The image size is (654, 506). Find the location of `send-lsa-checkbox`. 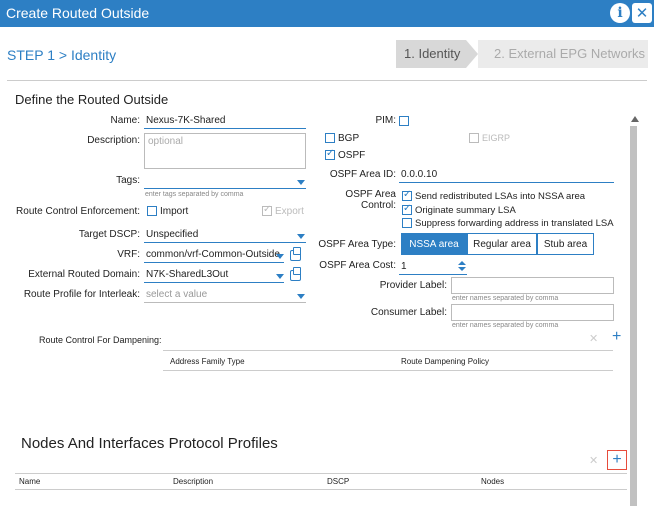

send-lsa-checkbox is located at coordinates (407, 195).